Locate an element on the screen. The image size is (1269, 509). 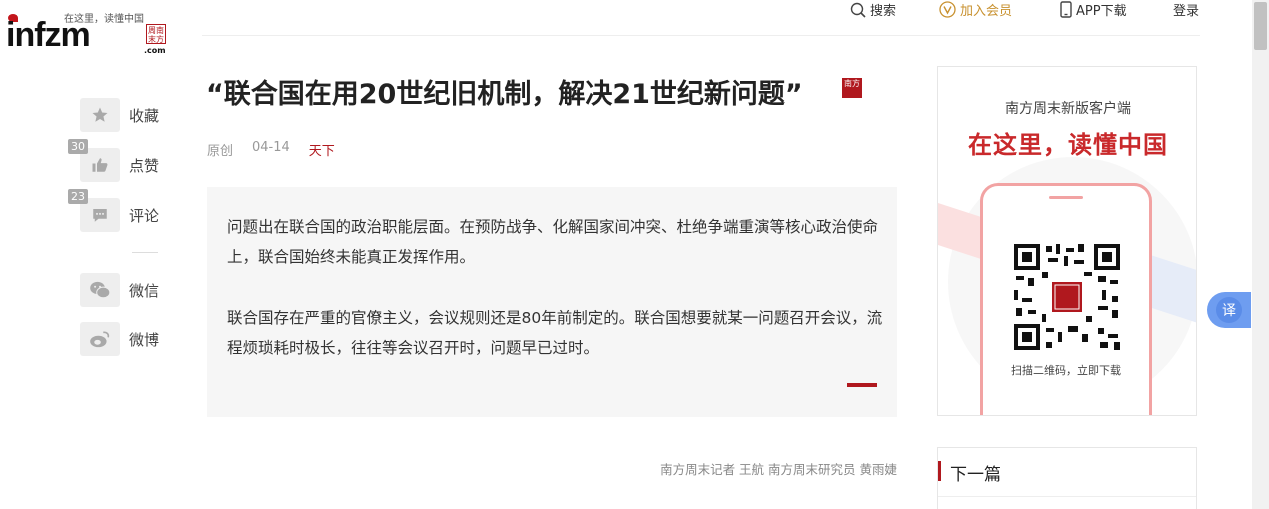
next-article-label: 下一篇 is located at coordinates (975, 475).